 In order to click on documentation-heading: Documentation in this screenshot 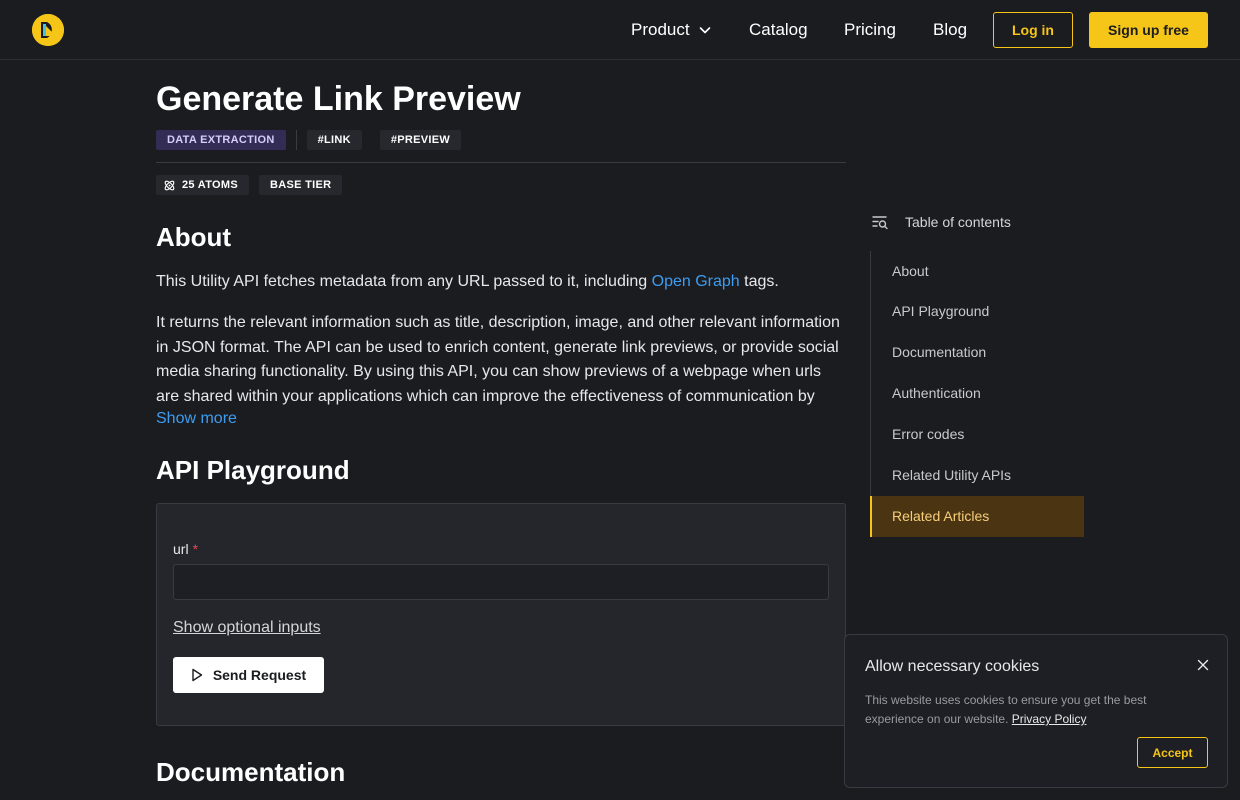, I will do `click(251, 772)`.